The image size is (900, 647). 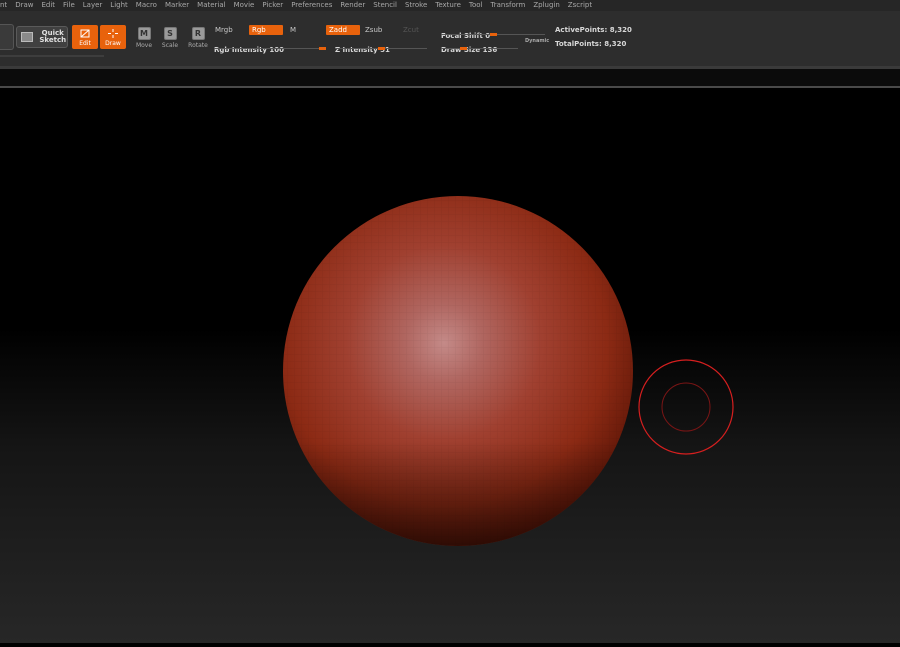 I want to click on rgb-intensity-knob, so click(x=322, y=48).